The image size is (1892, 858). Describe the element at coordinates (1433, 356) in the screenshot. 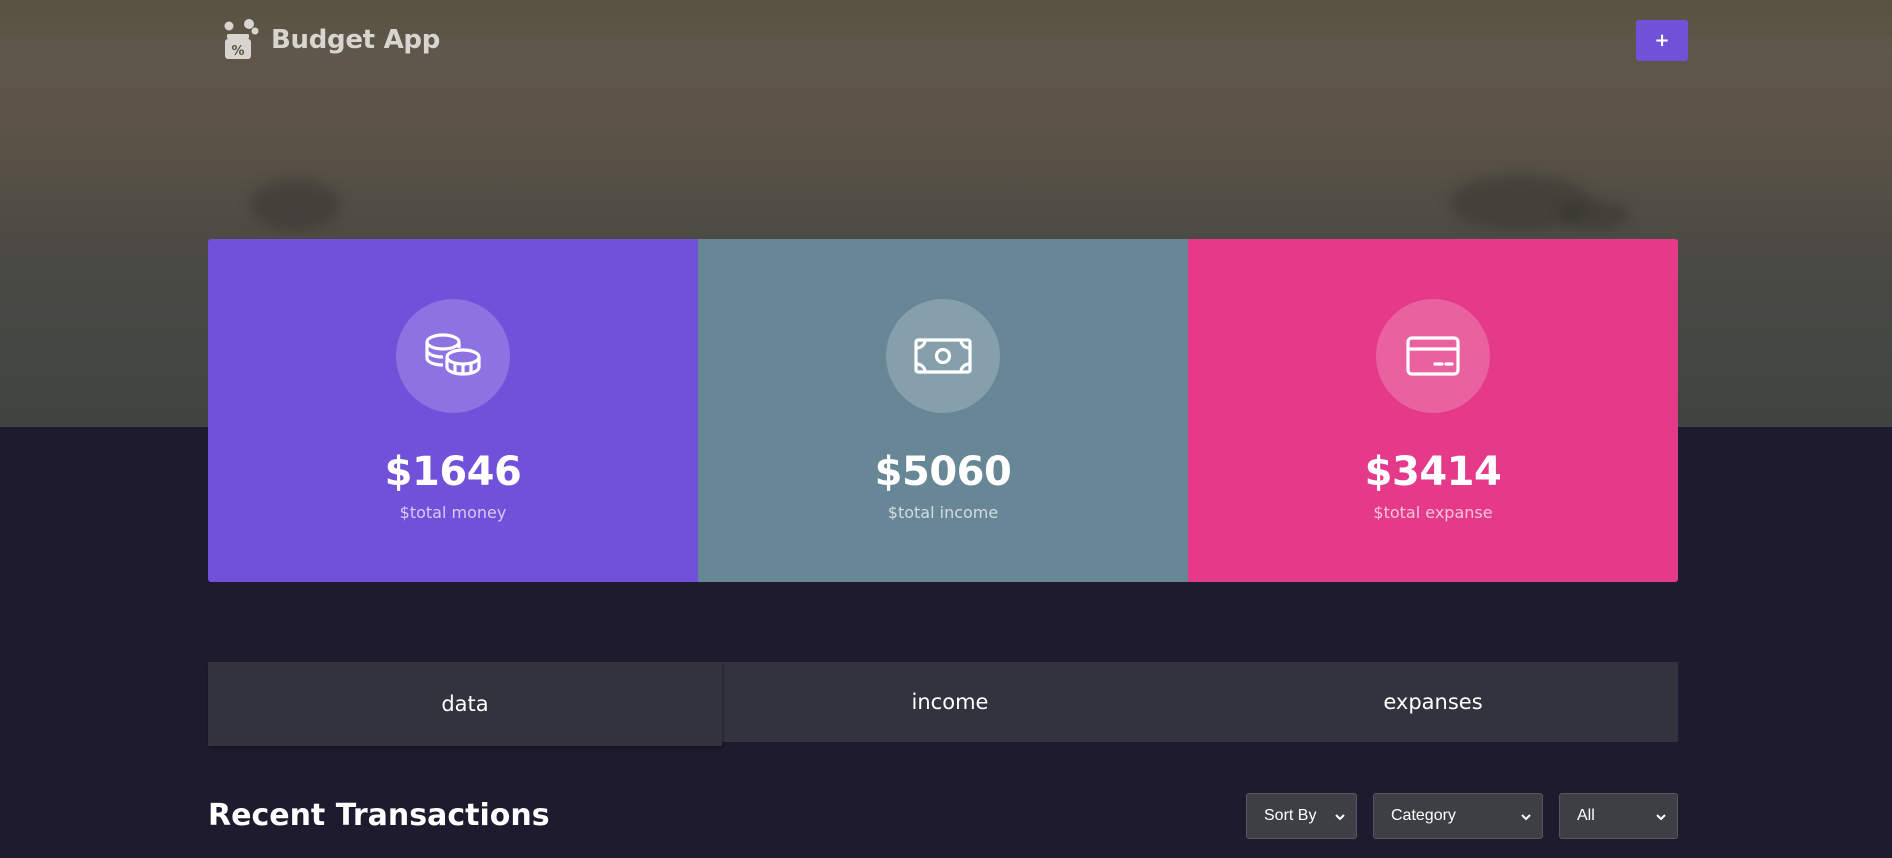

I see `credit-card-icon` at that location.